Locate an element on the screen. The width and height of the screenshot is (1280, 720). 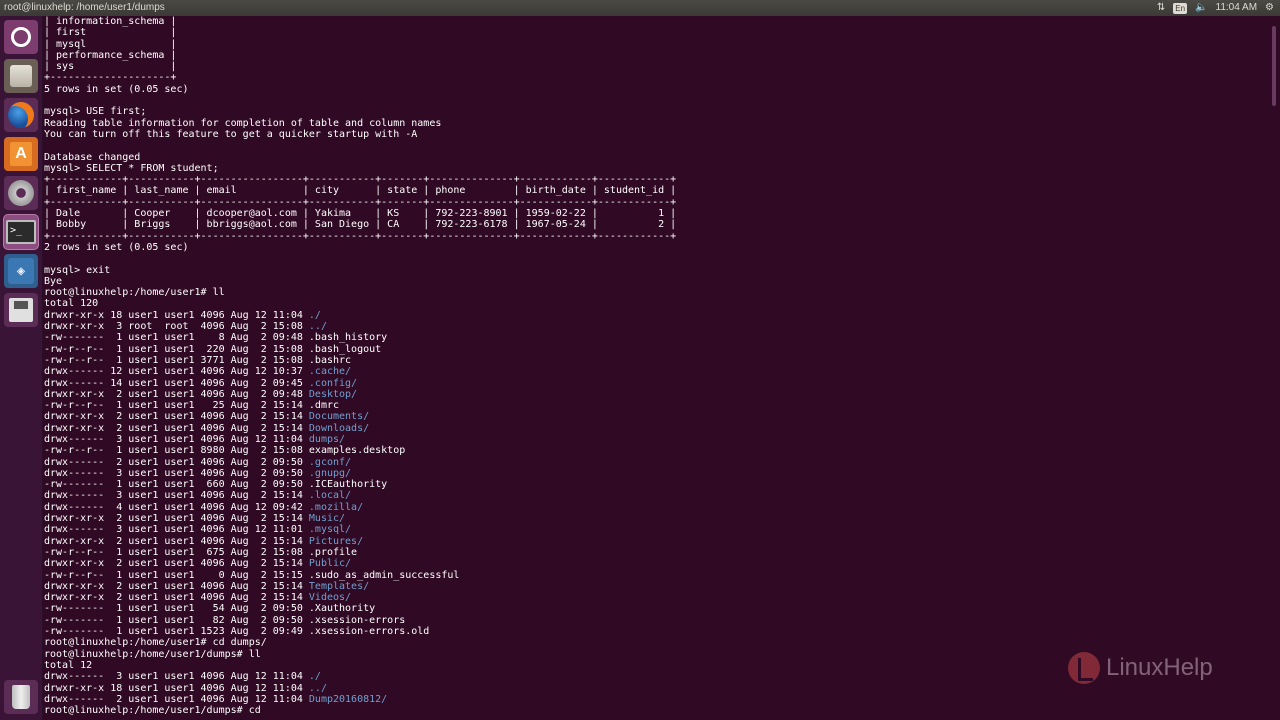
terminal-icon: >_ is located at coordinates (21, 232).